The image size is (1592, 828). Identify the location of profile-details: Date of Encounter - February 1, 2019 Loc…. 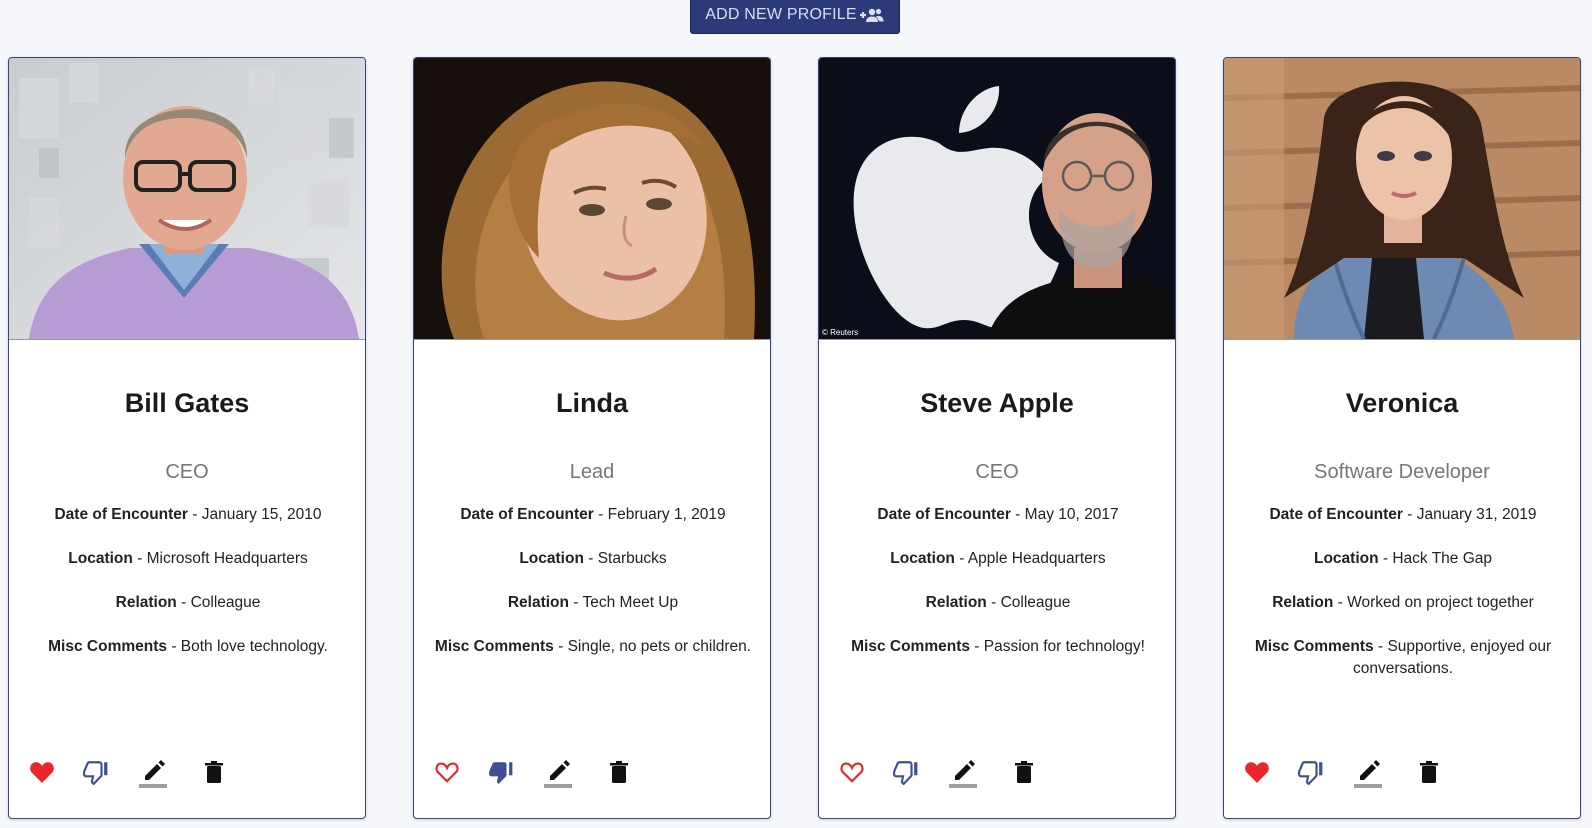
(593, 592).